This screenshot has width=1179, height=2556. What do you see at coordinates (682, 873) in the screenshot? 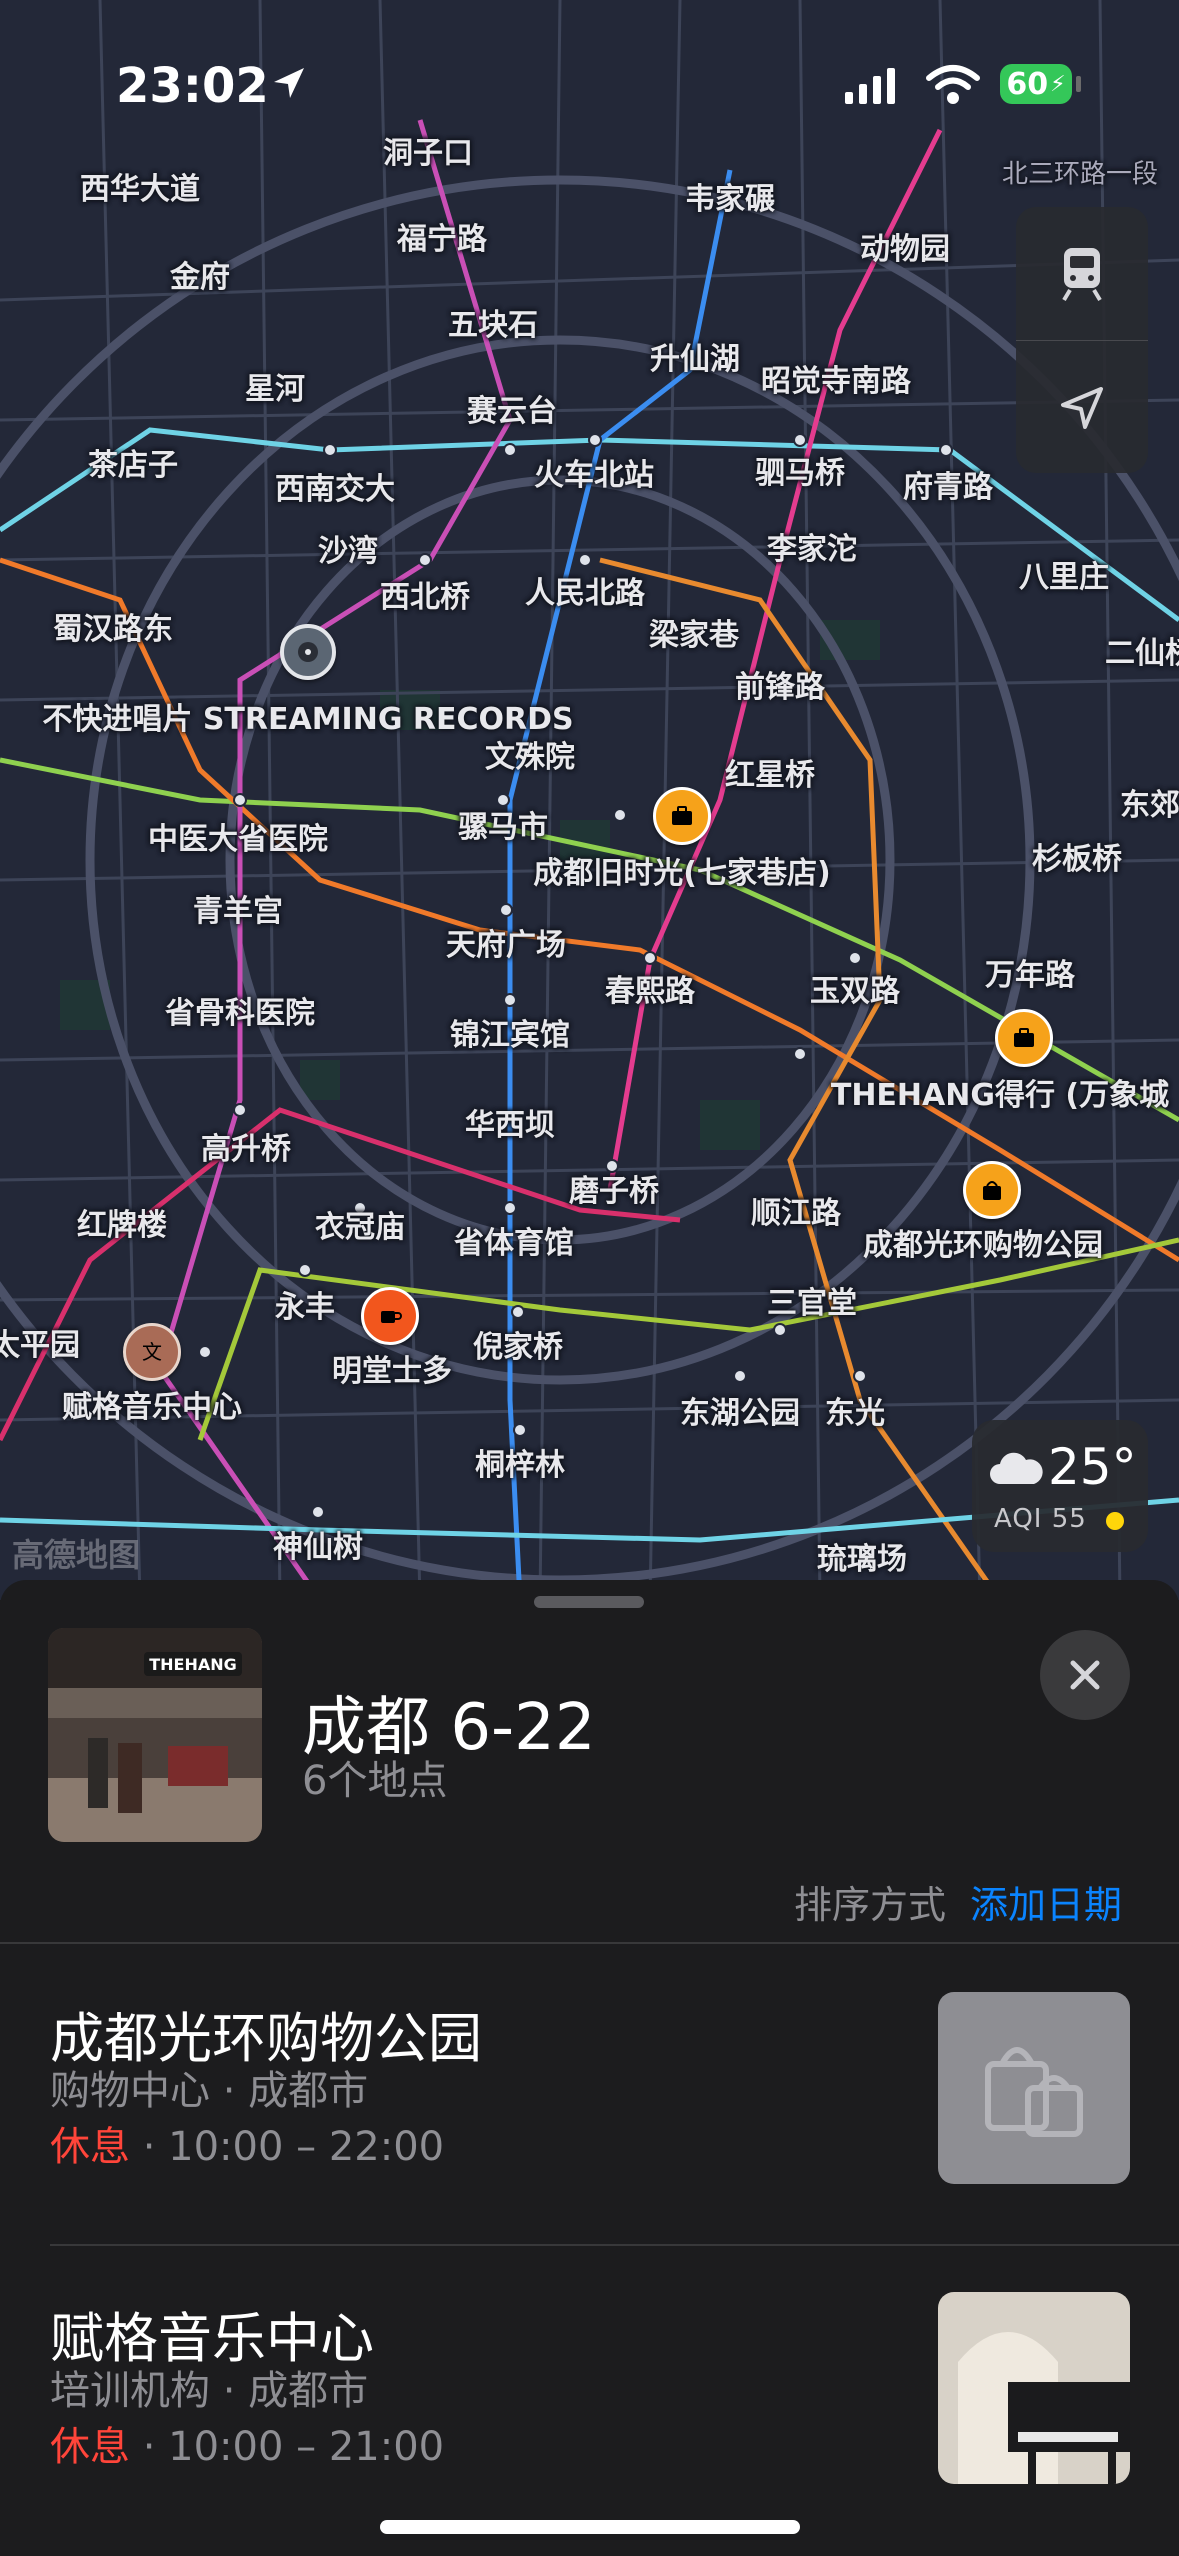
I see `map-label: 成都旧时光(七家巷店)` at bounding box center [682, 873].